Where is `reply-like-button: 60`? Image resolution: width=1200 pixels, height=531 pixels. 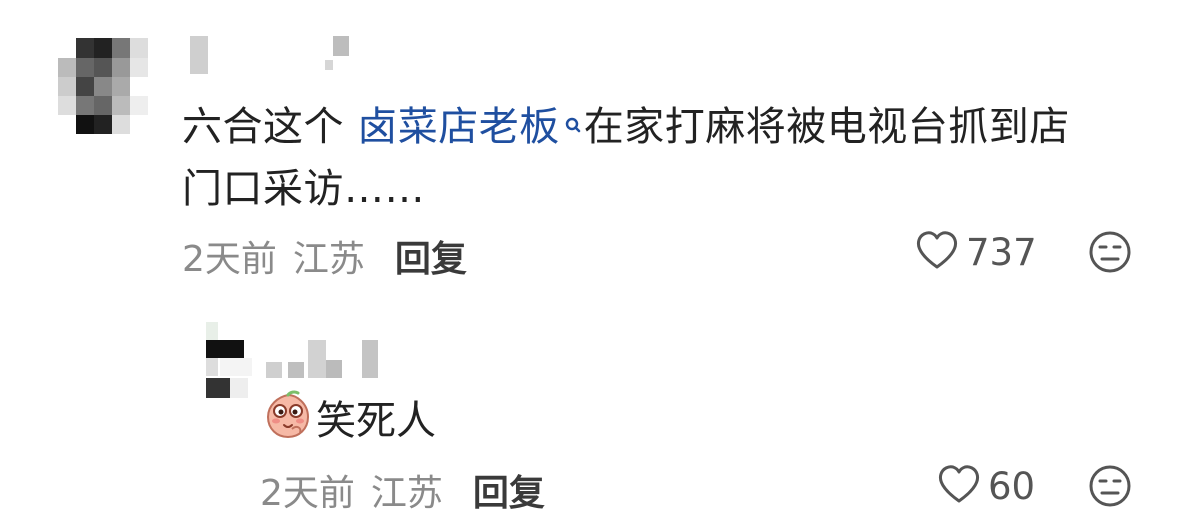 reply-like-button: 60 is located at coordinates (985, 486).